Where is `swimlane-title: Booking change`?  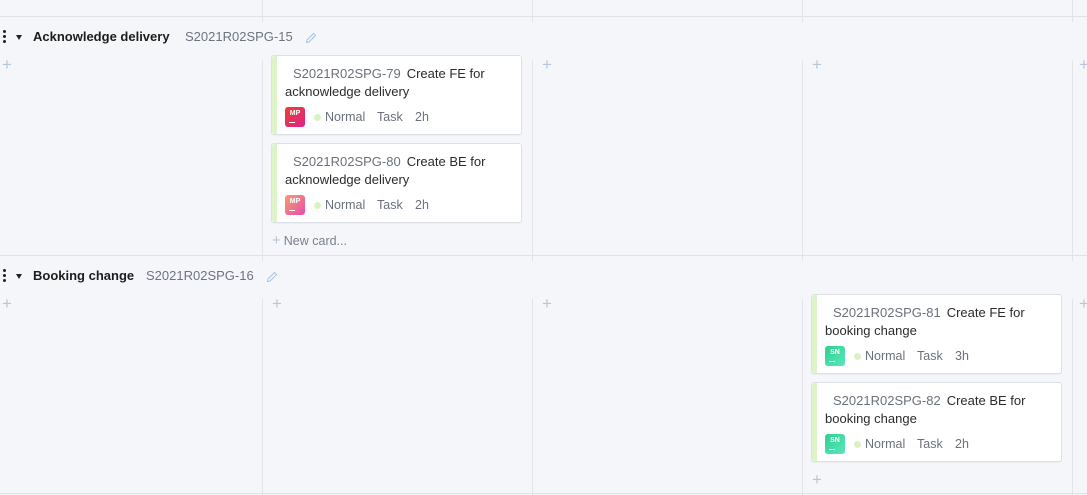
swimlane-title: Booking change is located at coordinates (84, 275).